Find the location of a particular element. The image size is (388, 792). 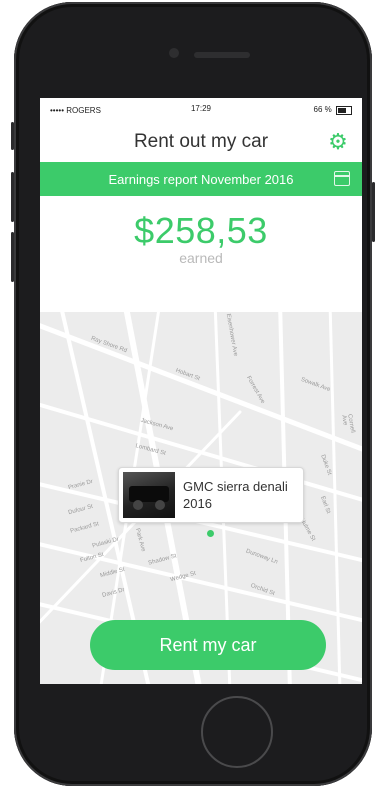

page-title: Rent out my car is located at coordinates (201, 141).